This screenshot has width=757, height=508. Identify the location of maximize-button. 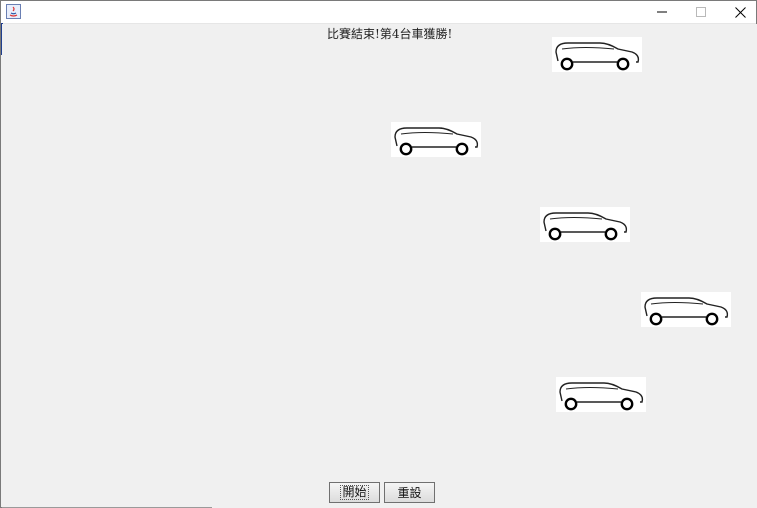
(701, 12).